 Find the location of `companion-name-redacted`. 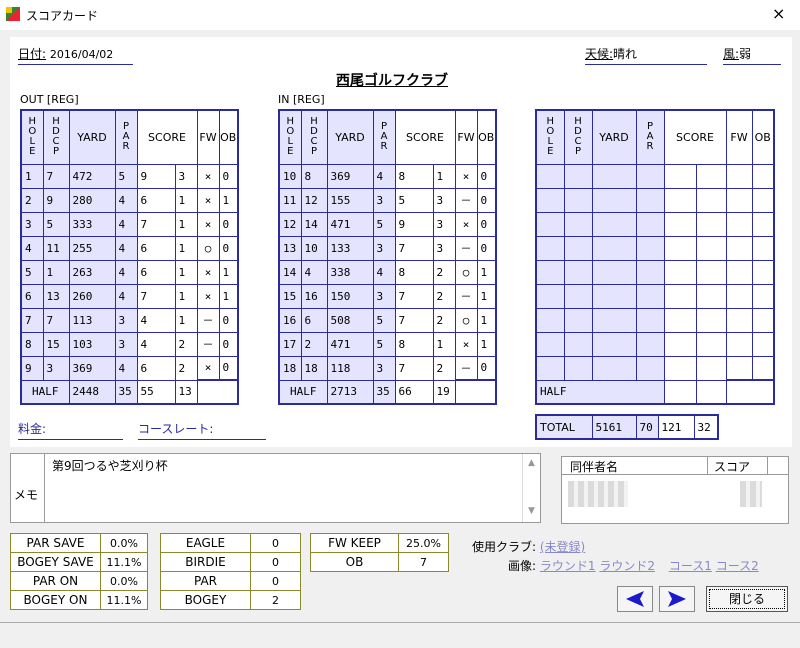

companion-name-redacted is located at coordinates (598, 494).